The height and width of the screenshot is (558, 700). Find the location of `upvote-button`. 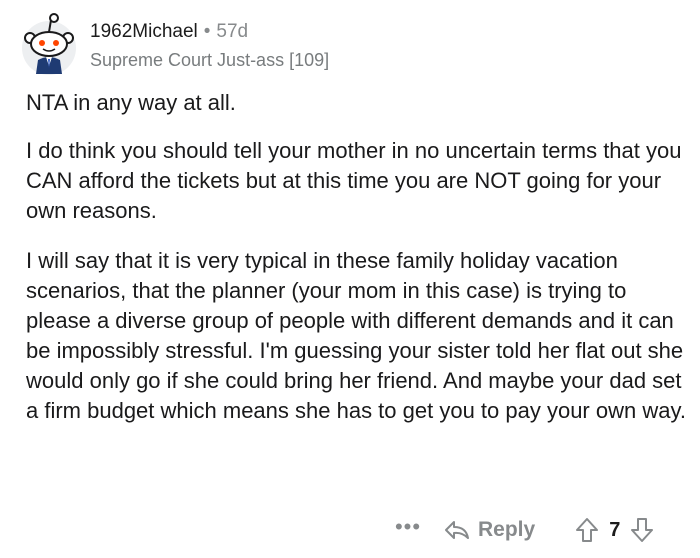

upvote-button is located at coordinates (587, 530).